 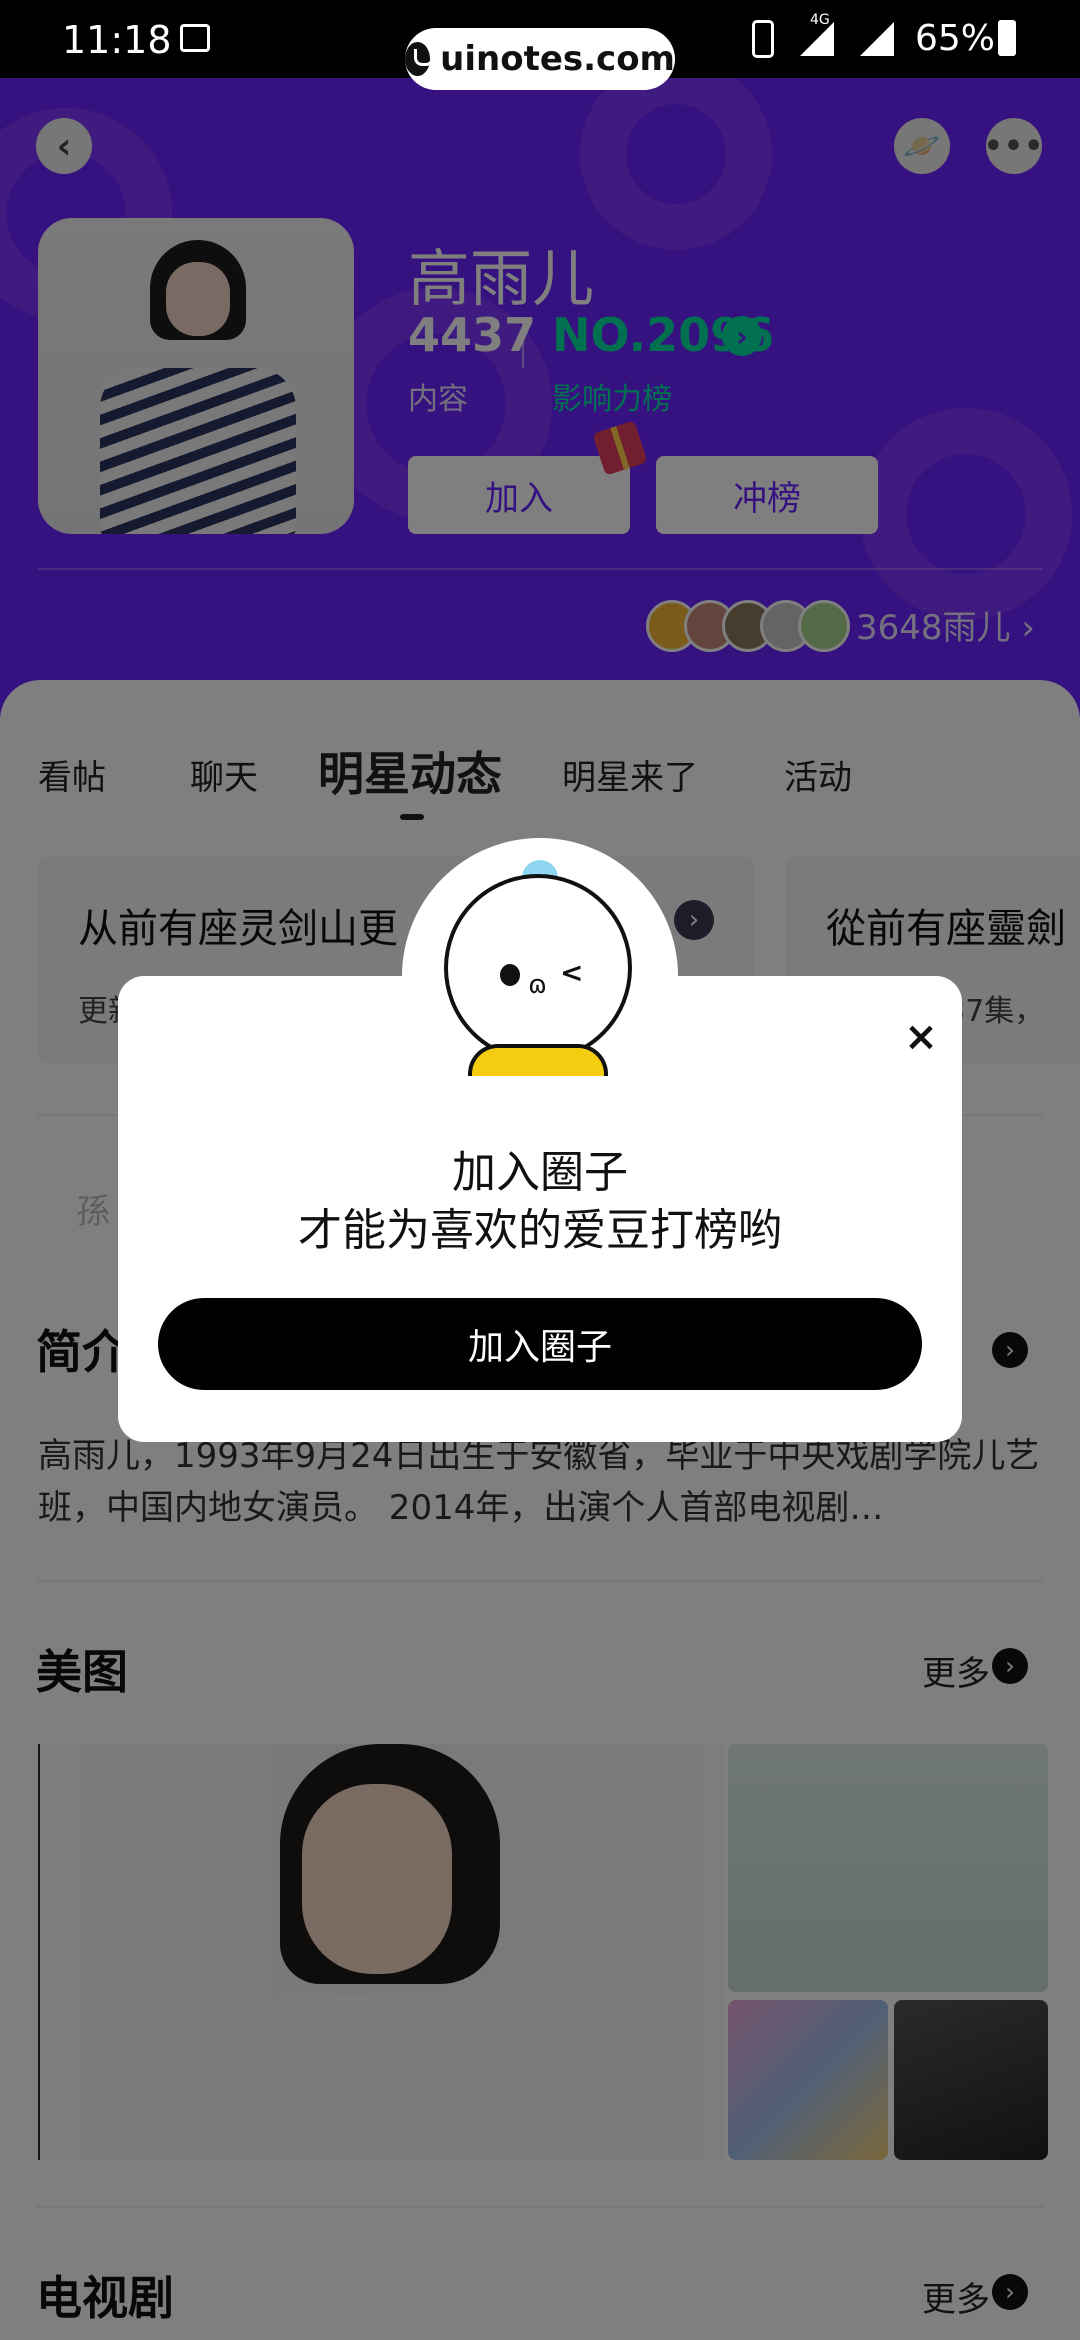 What do you see at coordinates (195, 38) in the screenshot?
I see `gallery-icon` at bounding box center [195, 38].